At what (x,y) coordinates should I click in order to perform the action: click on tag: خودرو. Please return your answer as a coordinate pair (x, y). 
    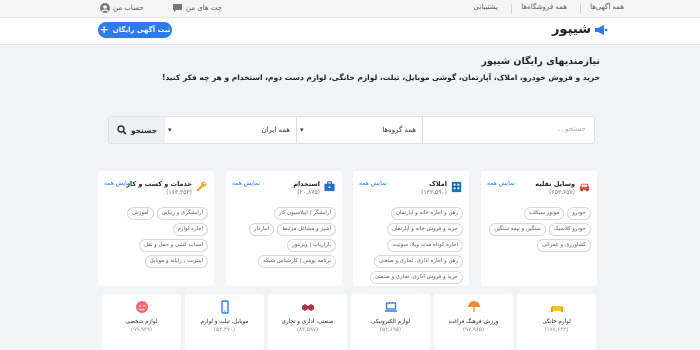
    Looking at the image, I should click on (579, 213).